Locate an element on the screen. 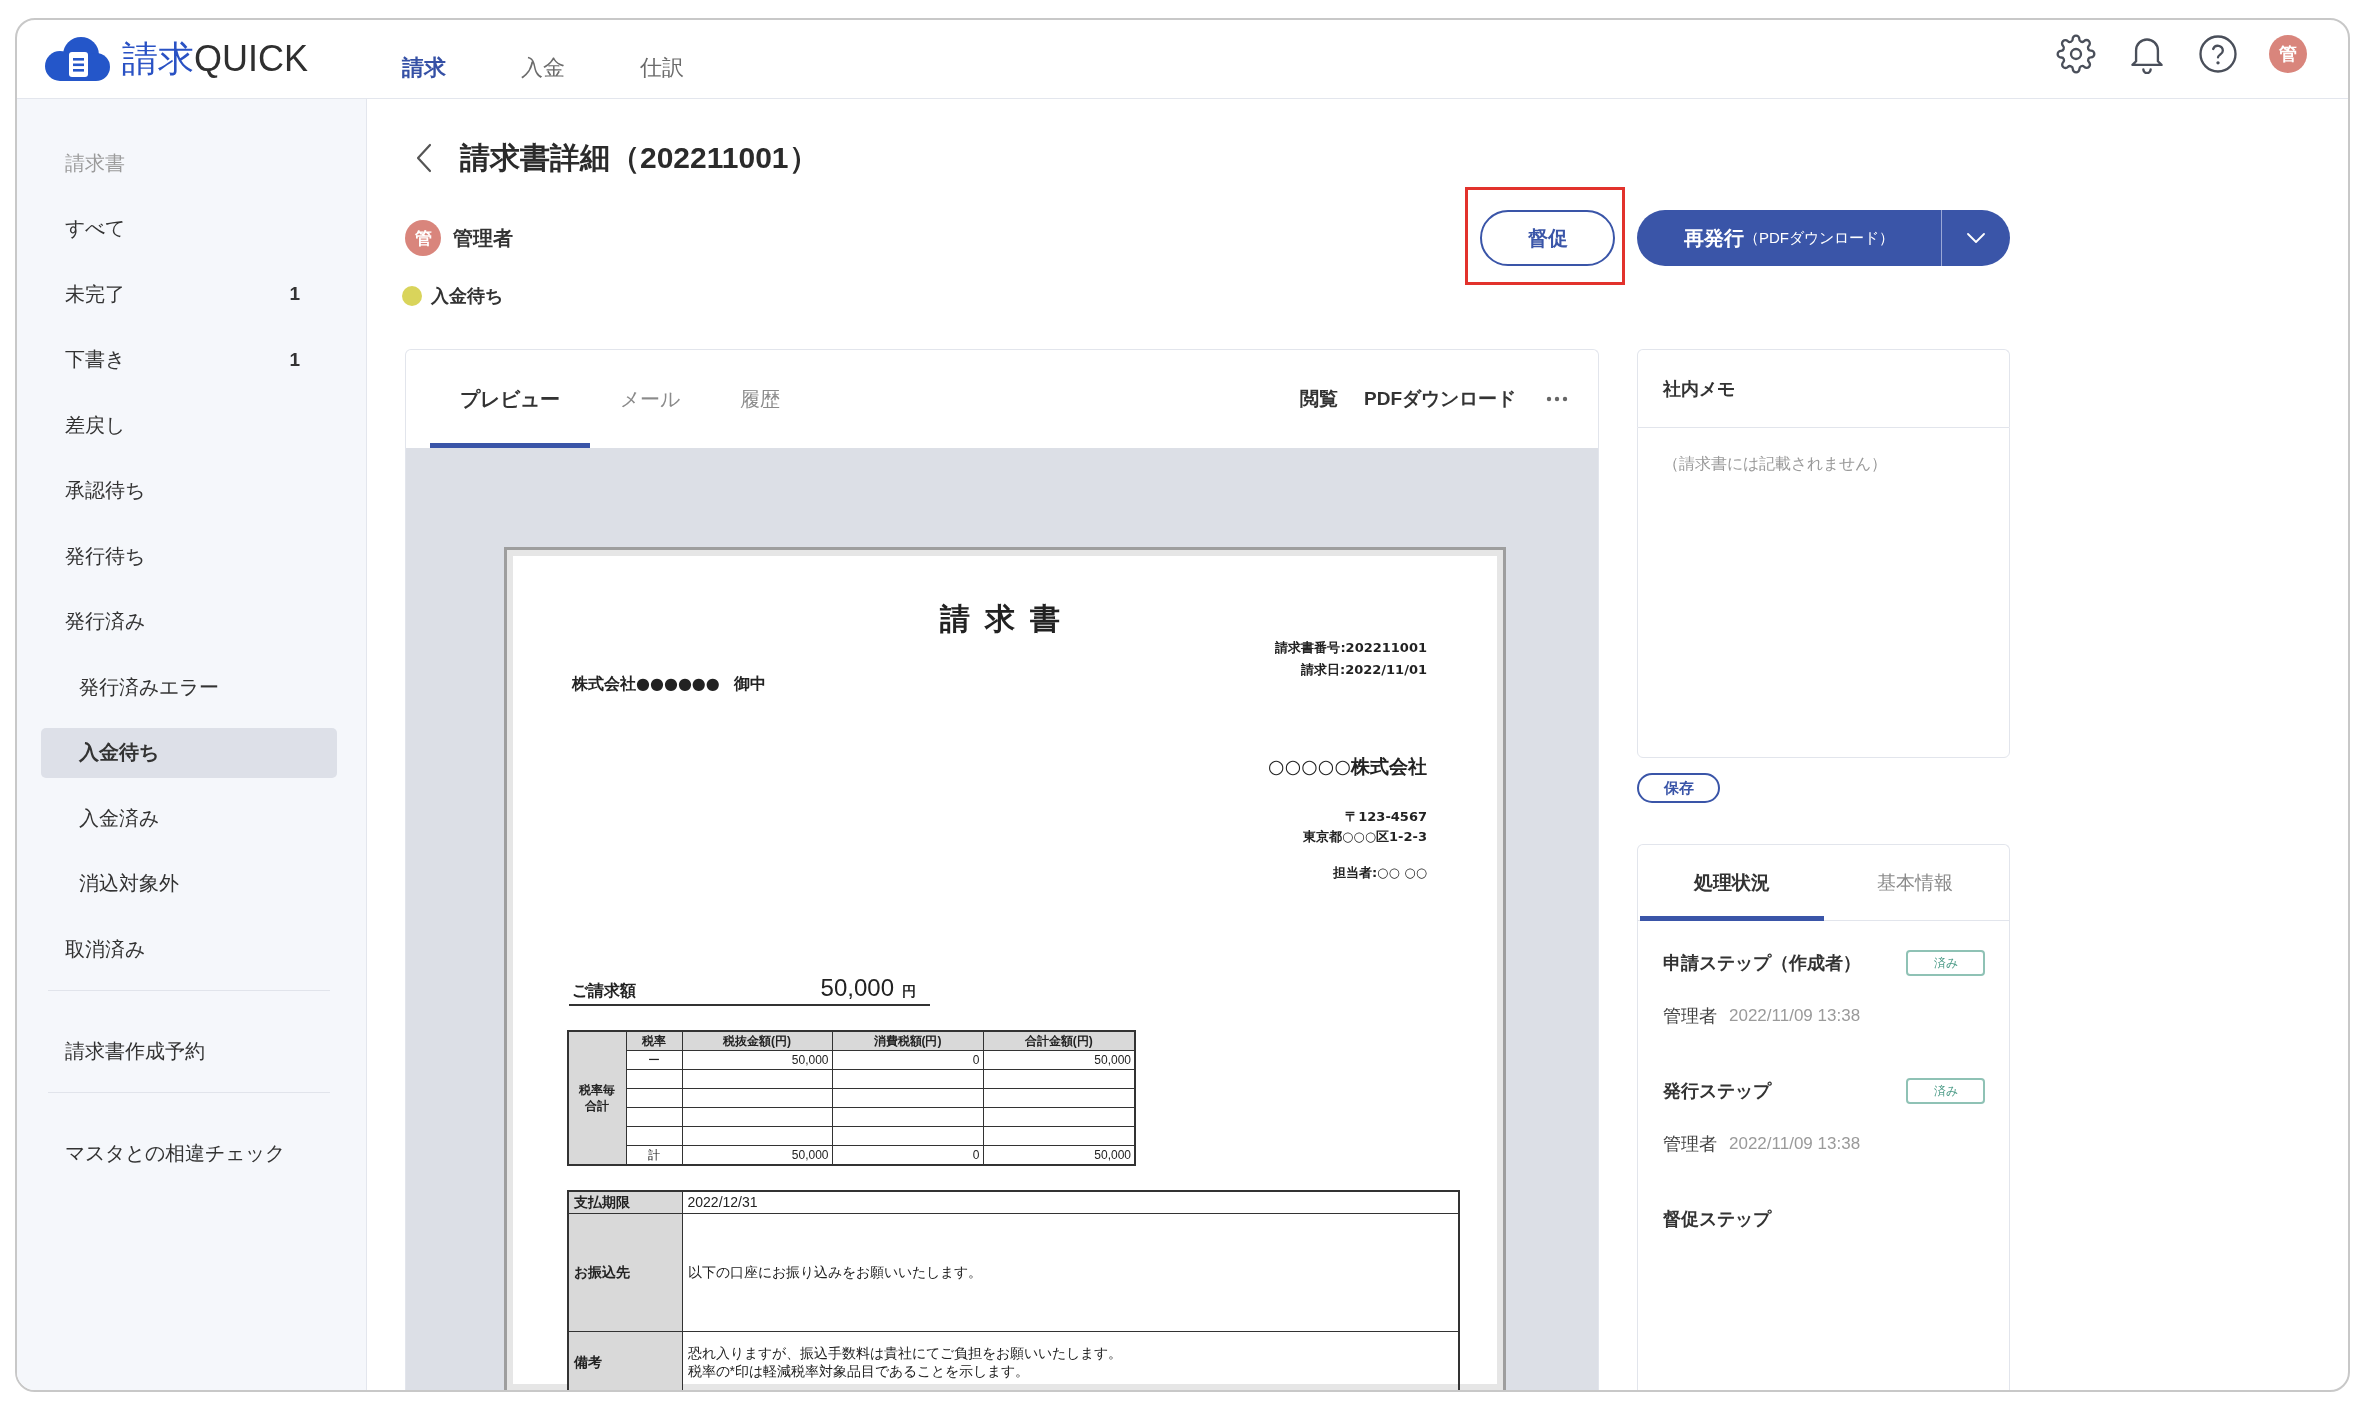  contact-person: 担当者:○○ ○○ is located at coordinates (1379, 873).